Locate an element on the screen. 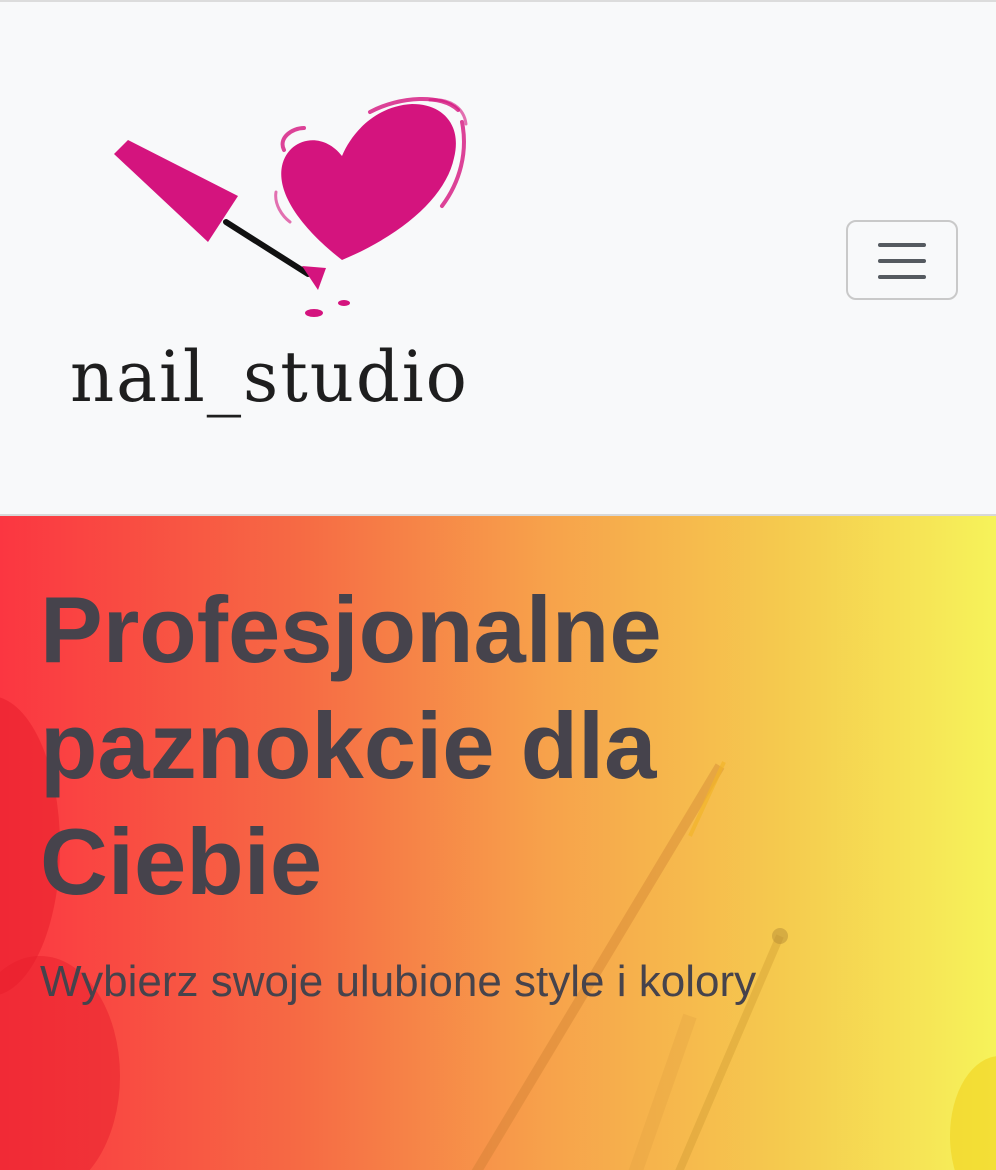 Image resolution: width=996 pixels, height=1170 pixels. hero-subtitle: Wybierz swoje ulubione style i kolory is located at coordinates (398, 981).